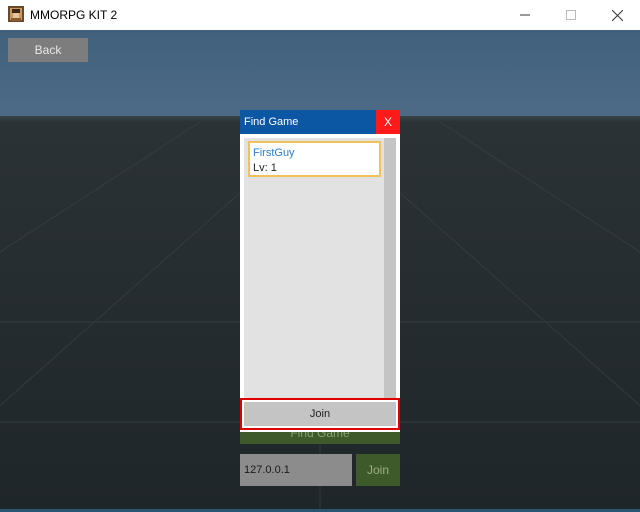 This screenshot has height=512, width=640. What do you see at coordinates (314, 159) in the screenshot?
I see `game-list-item: FirstGuy Lv: 1` at bounding box center [314, 159].